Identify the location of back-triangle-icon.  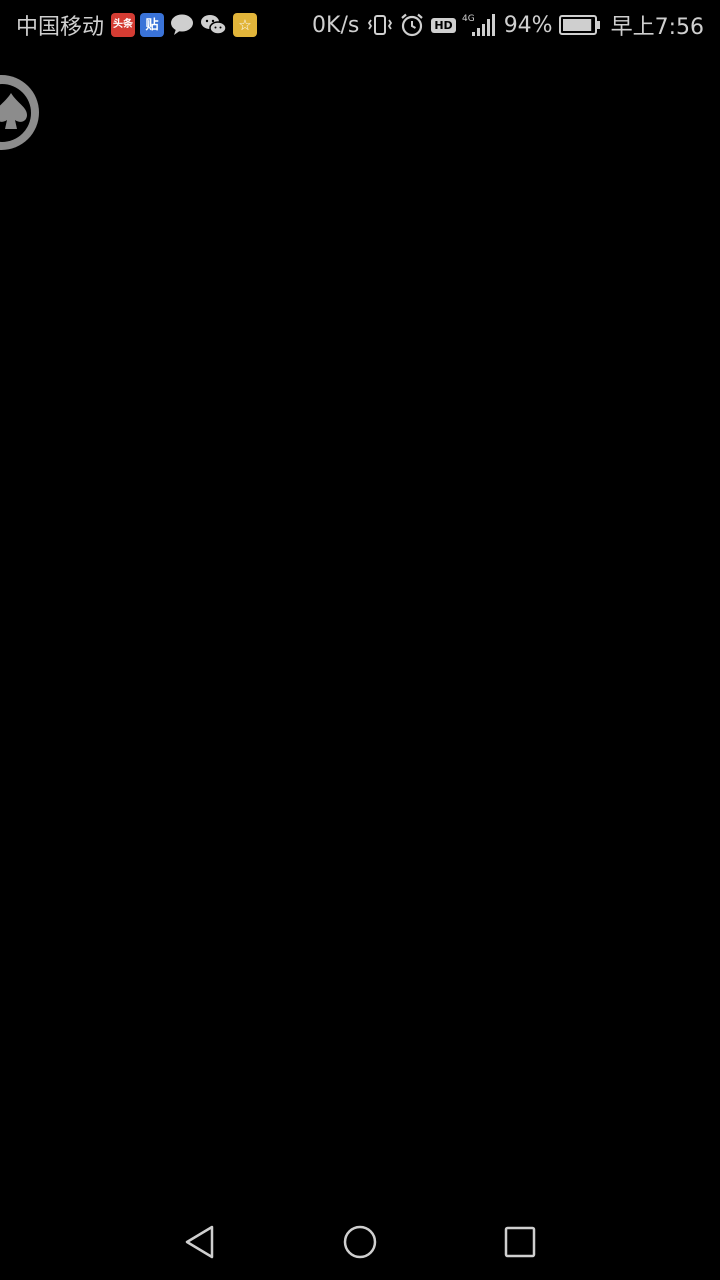
(200, 1244).